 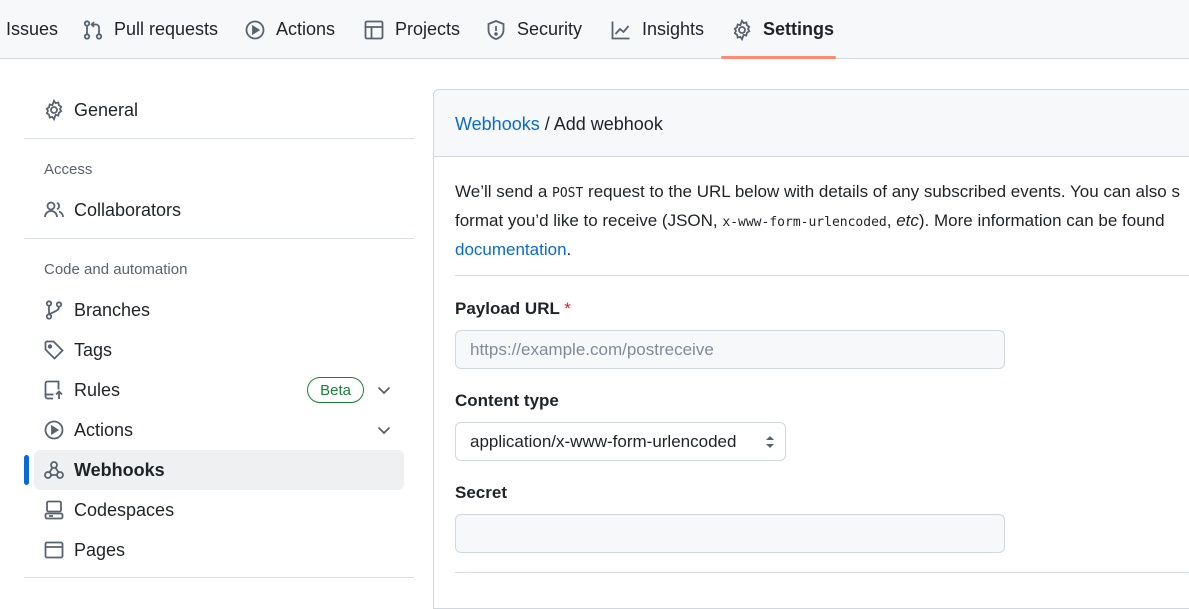 What do you see at coordinates (54, 470) in the screenshot?
I see `webhook-icon` at bounding box center [54, 470].